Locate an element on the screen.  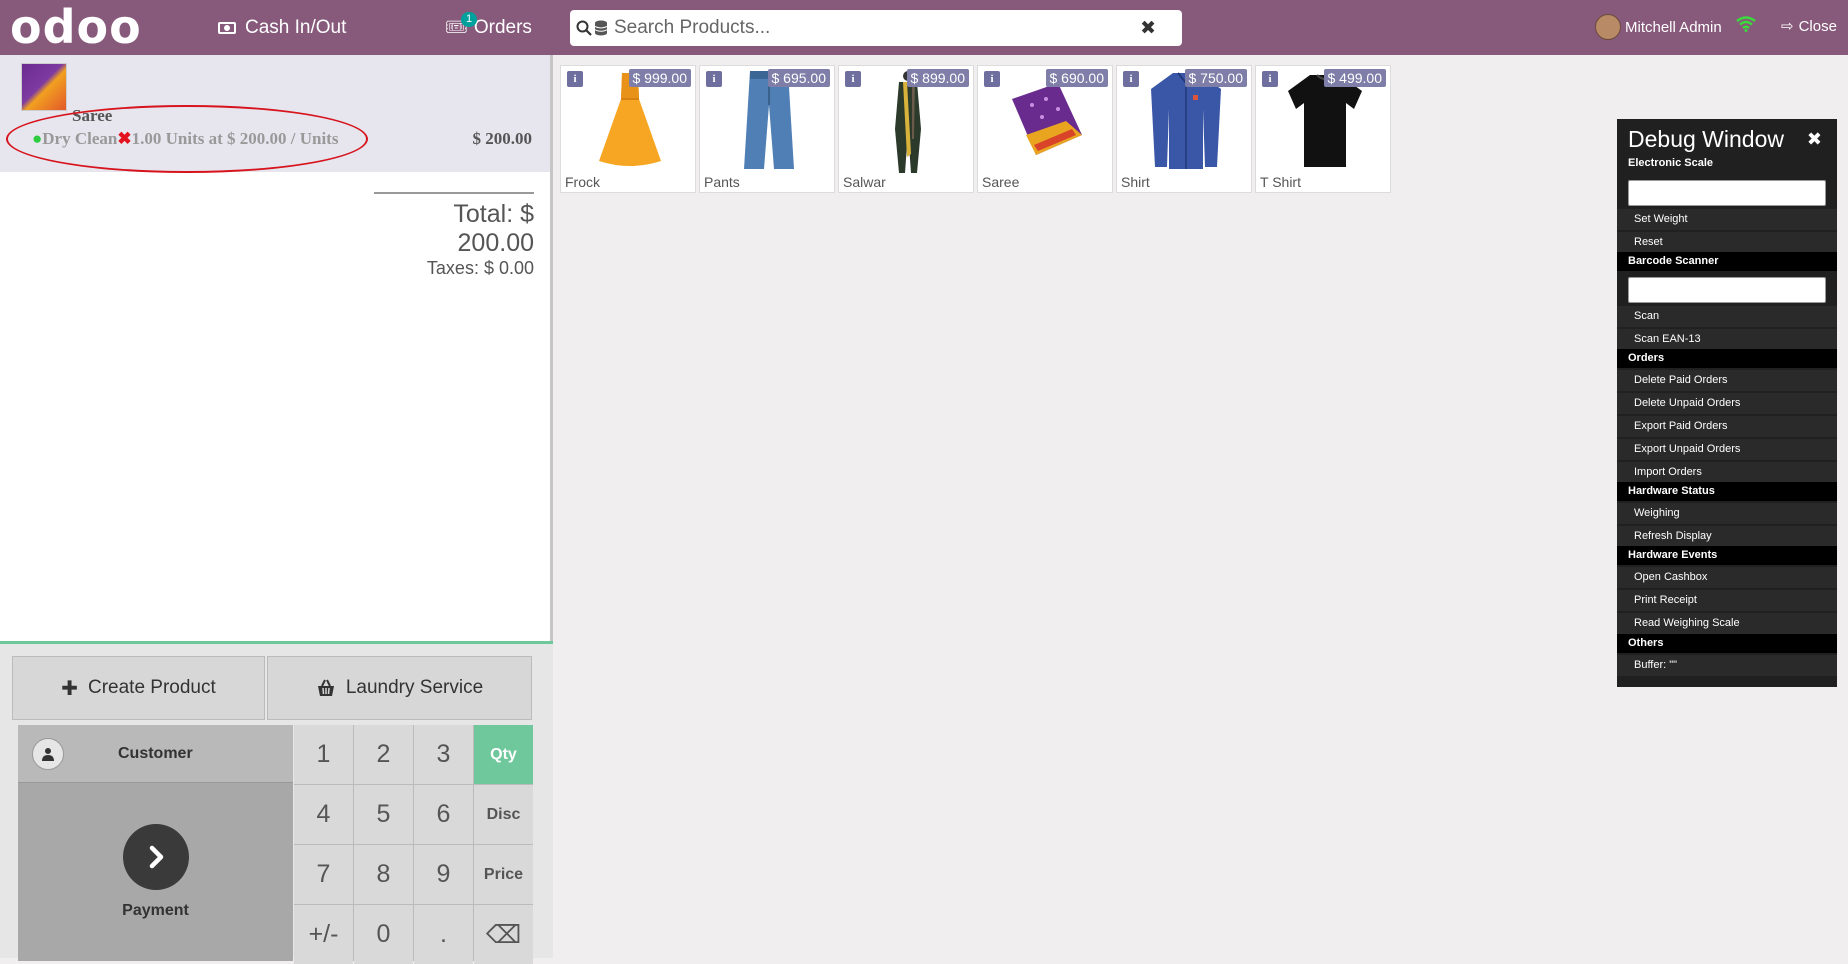
numpad-key-plus-minus: +/- is located at coordinates (323, 934).